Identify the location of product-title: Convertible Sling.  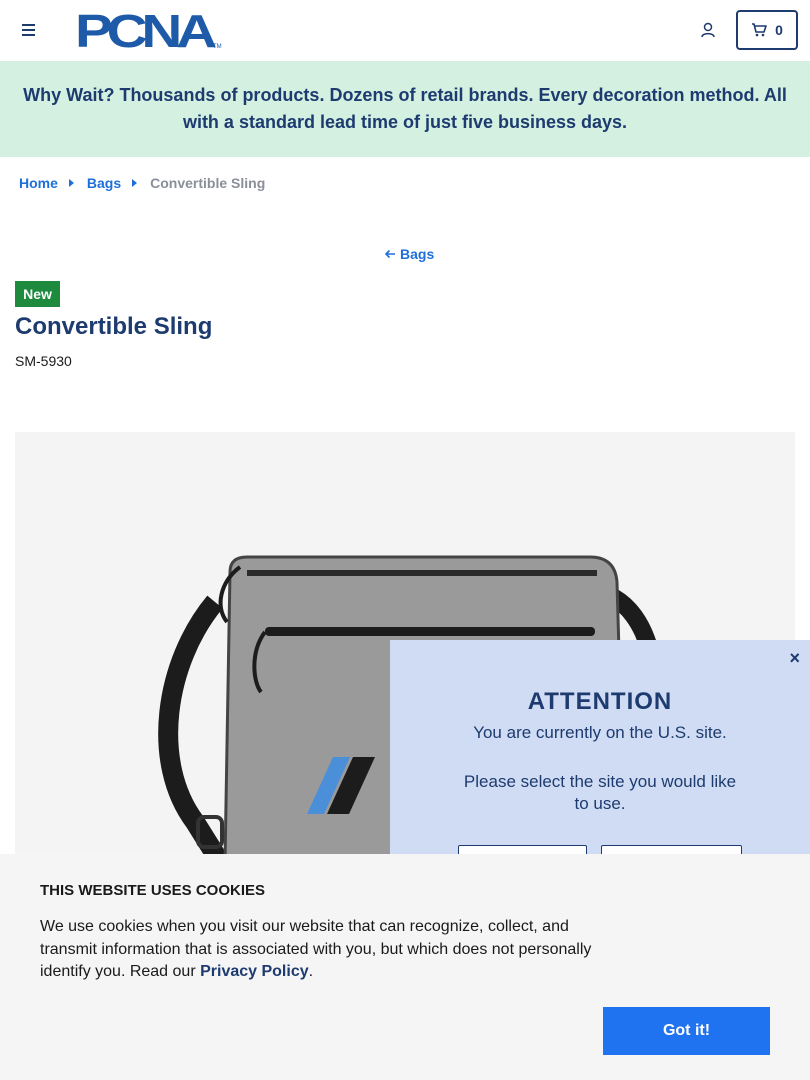
(114, 326).